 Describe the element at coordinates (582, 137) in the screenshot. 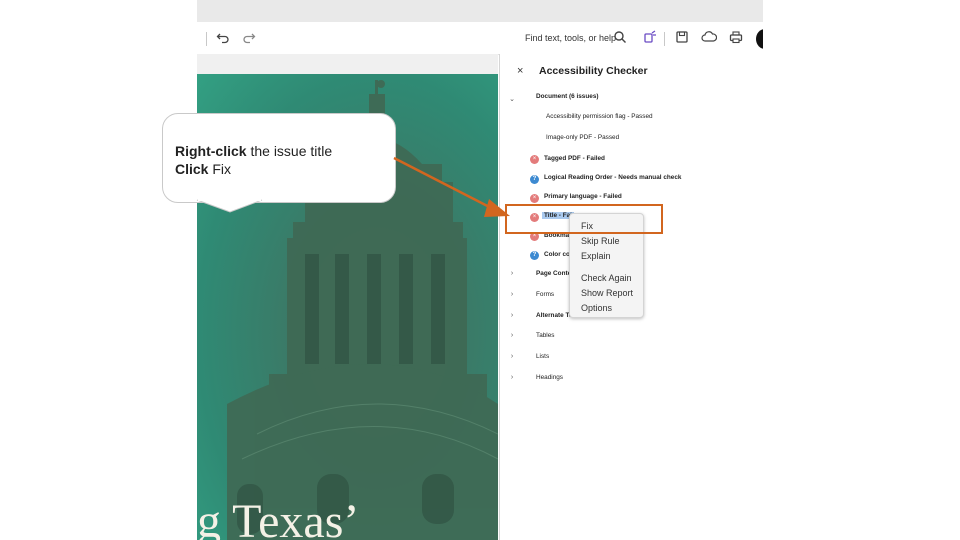

I see `rule-image-only-pdf: Image-only PDF - Passed` at that location.